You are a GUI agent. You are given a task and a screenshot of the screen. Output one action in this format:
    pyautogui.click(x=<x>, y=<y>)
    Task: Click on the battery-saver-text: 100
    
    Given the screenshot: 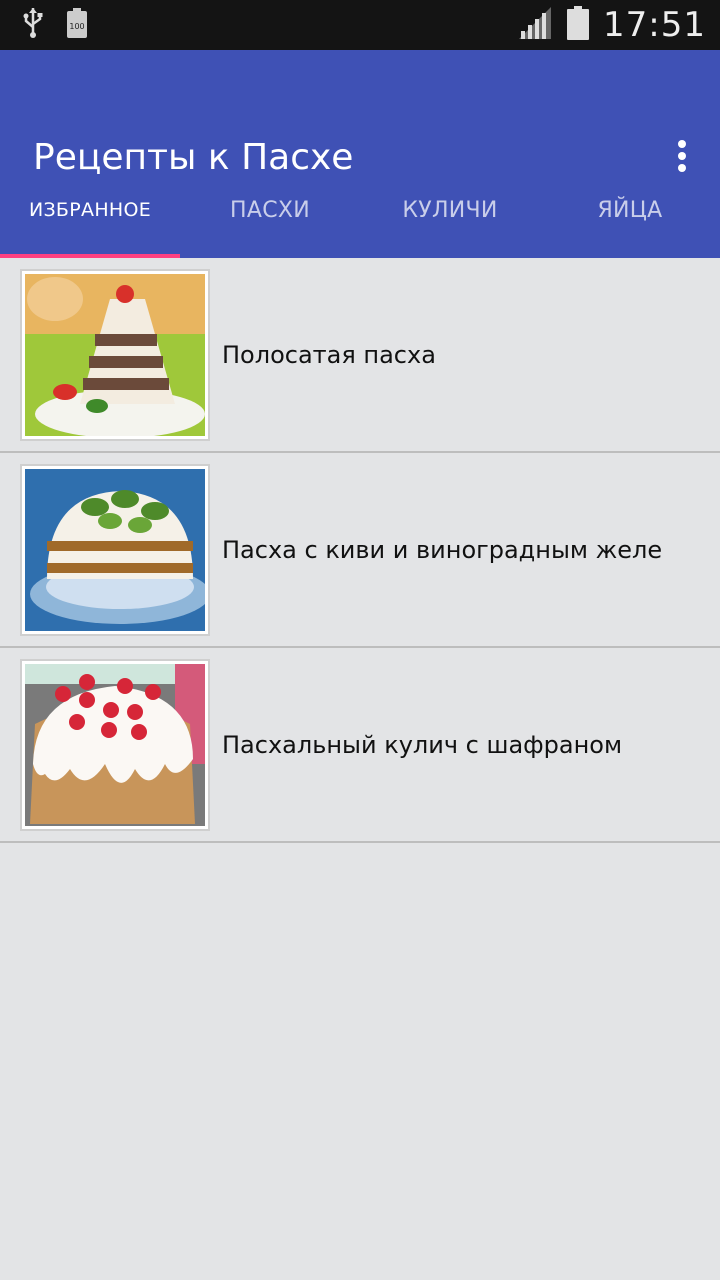 What is the action you would take?
    pyautogui.click(x=76, y=26)
    